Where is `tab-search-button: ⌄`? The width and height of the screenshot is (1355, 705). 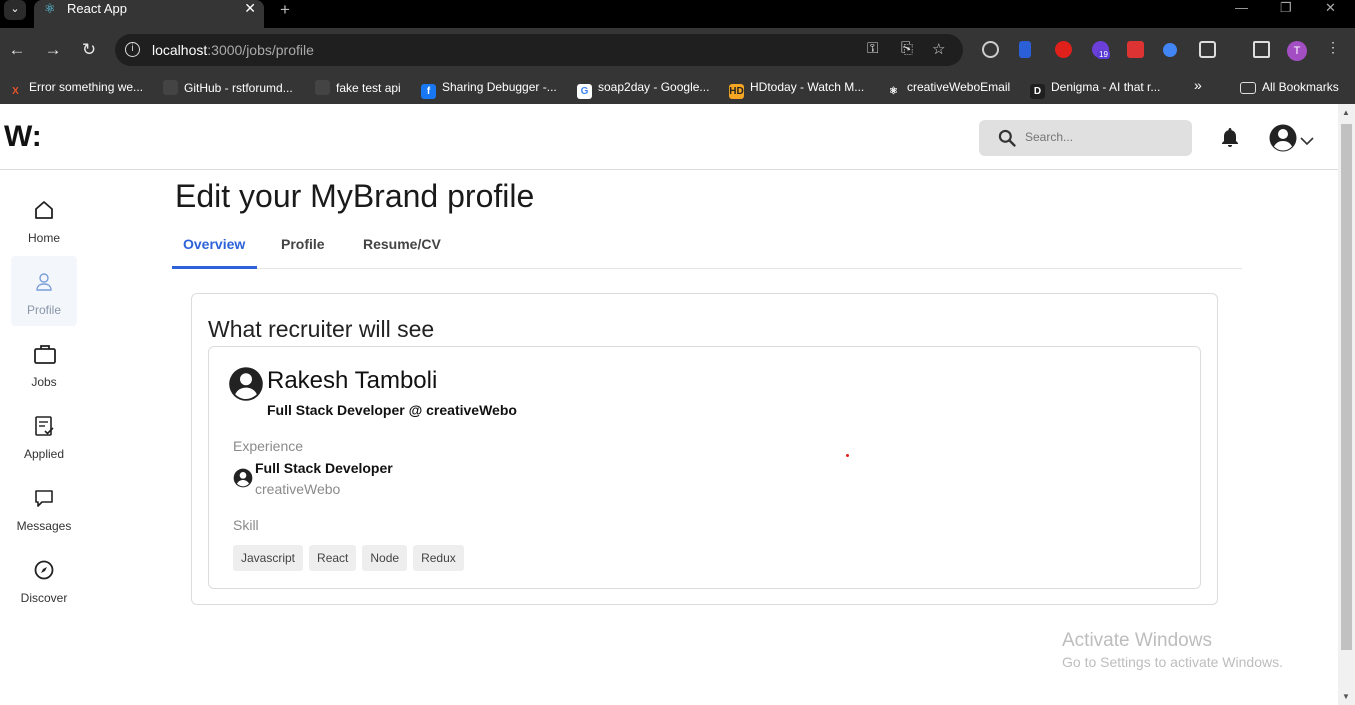 tab-search-button: ⌄ is located at coordinates (15, 10).